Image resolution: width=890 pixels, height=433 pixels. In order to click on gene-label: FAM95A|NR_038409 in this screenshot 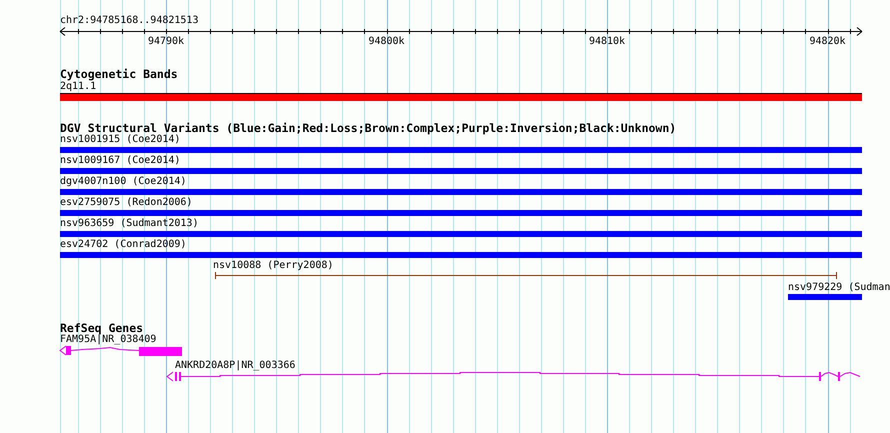, I will do `click(108, 339)`.